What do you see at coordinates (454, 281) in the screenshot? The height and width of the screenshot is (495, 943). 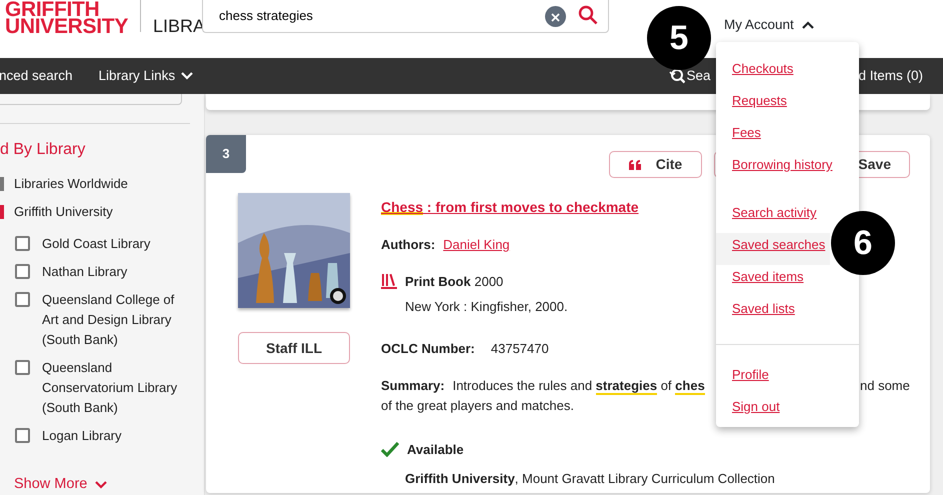 I see `format-text: Print Book 2000` at bounding box center [454, 281].